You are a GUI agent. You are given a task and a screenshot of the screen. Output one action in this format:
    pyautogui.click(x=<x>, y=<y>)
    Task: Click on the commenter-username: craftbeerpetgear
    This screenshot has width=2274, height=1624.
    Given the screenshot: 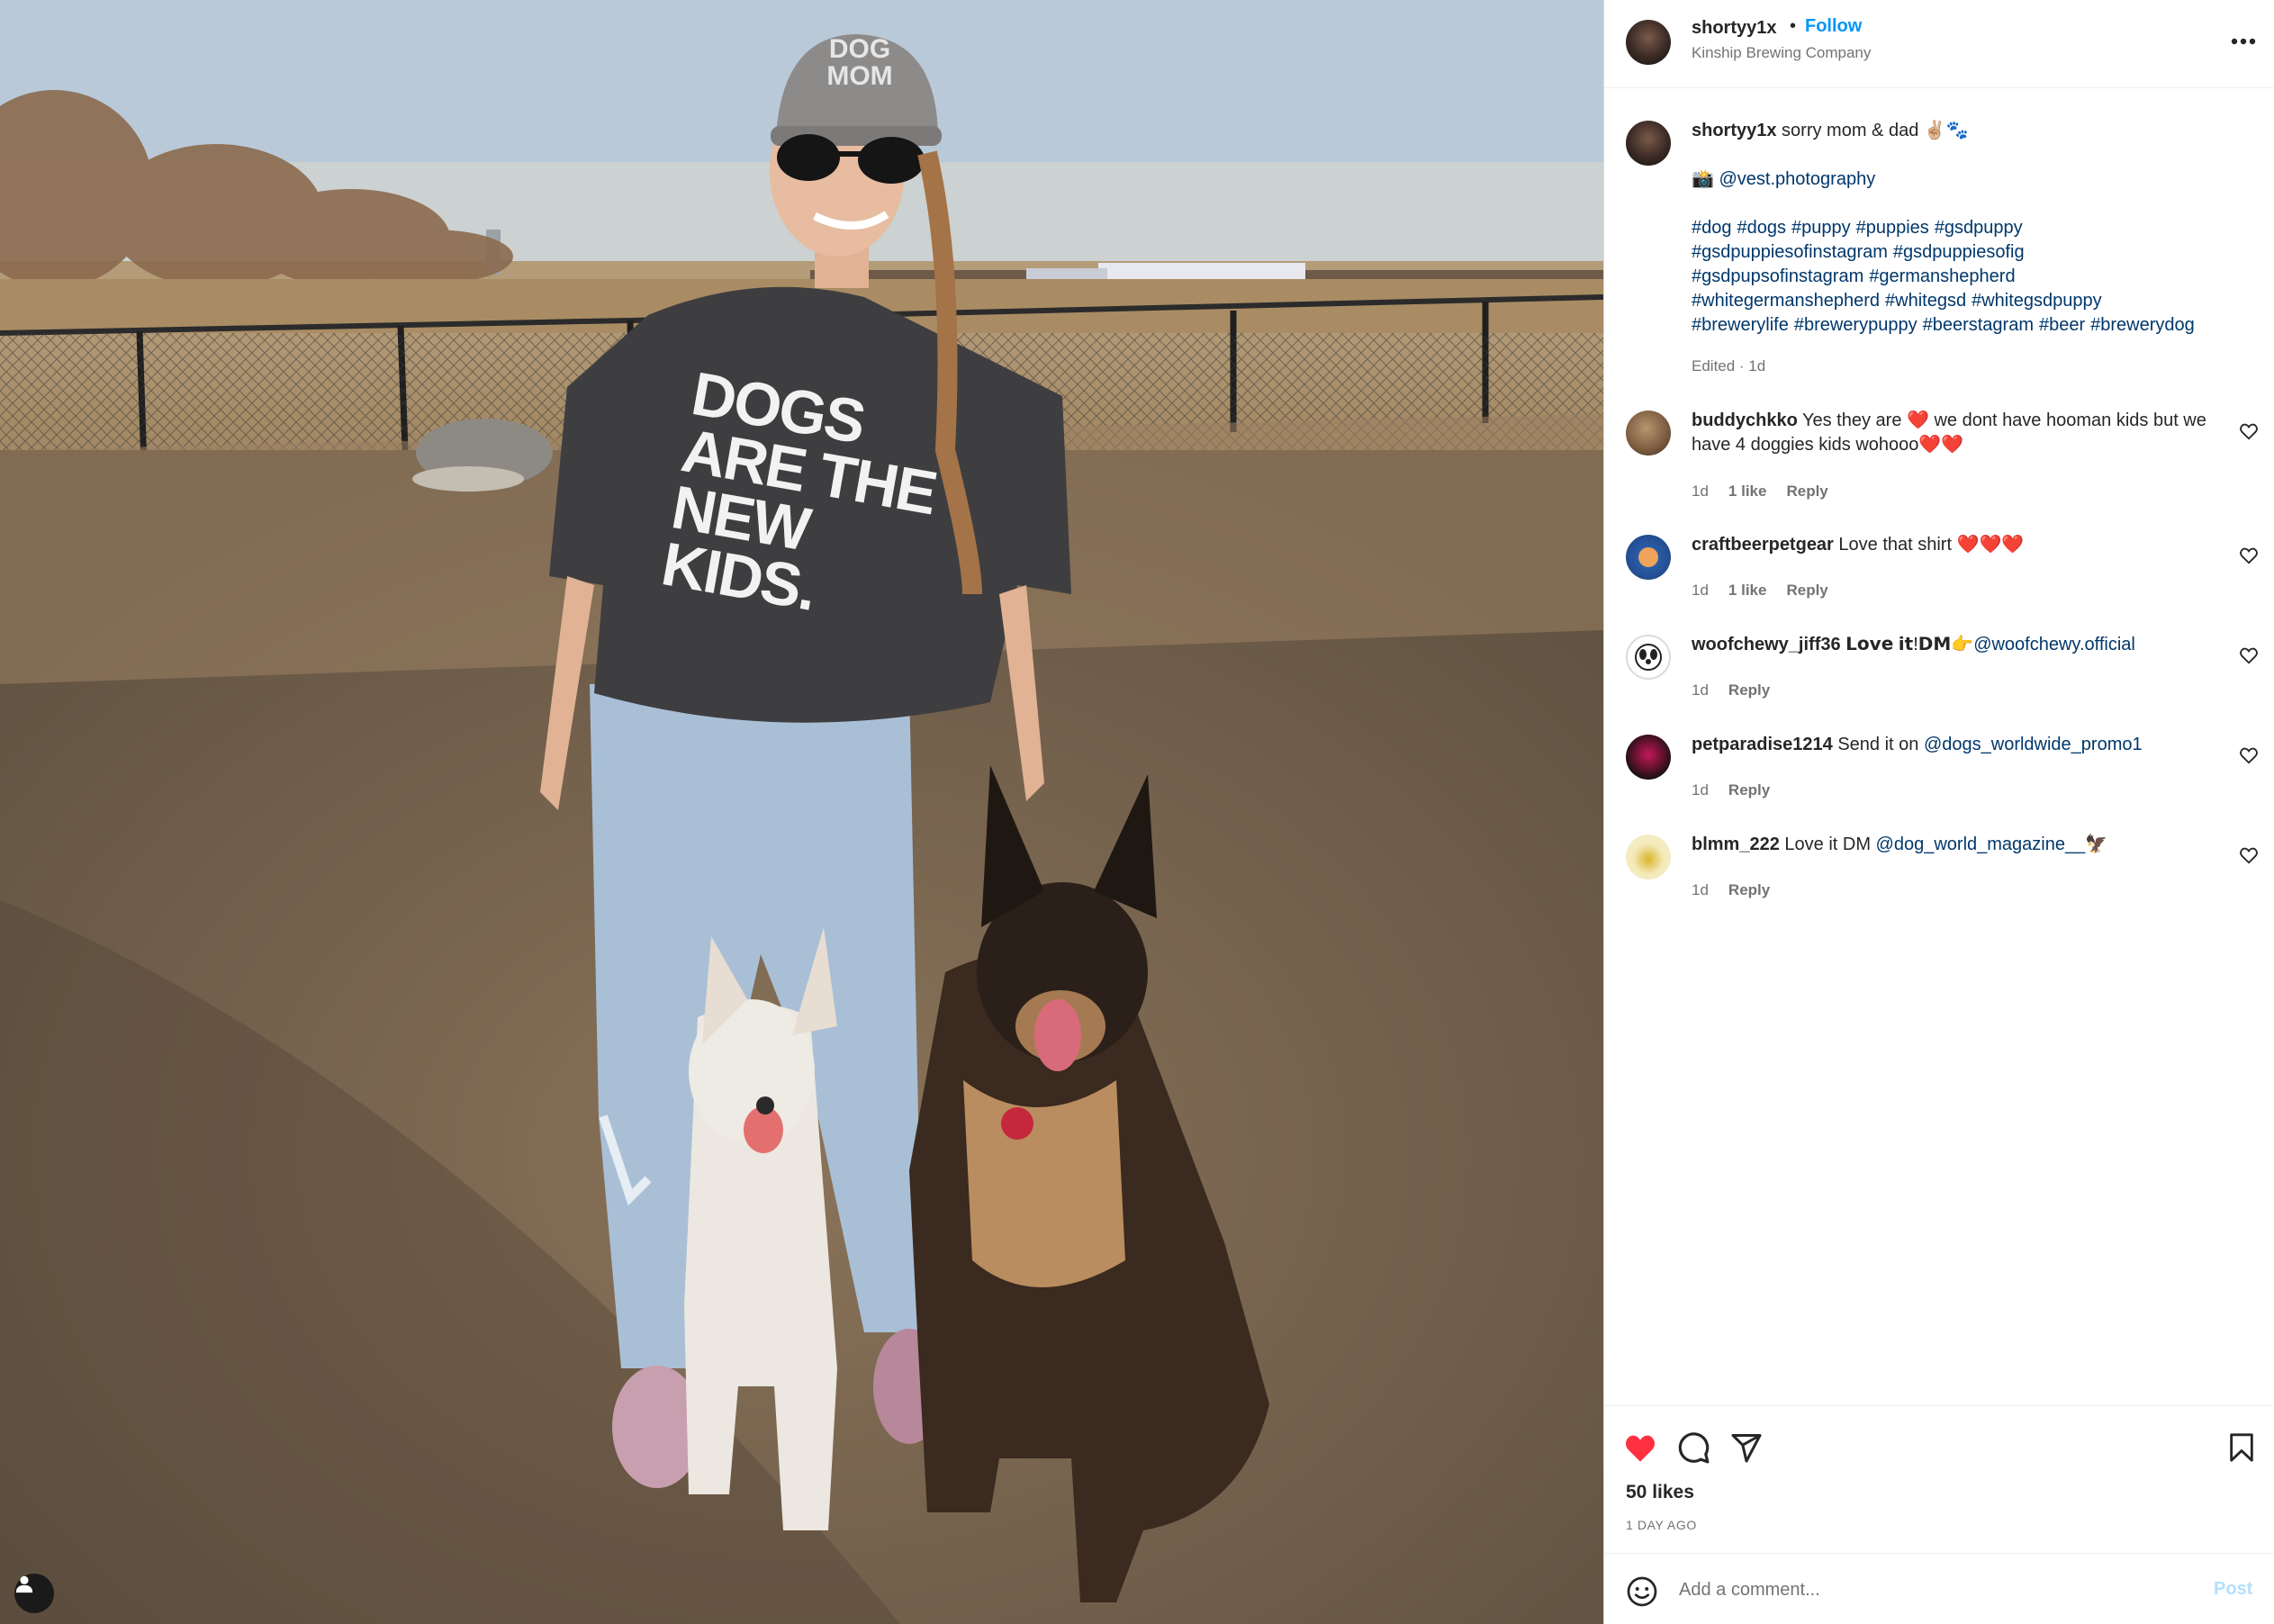 What is the action you would take?
    pyautogui.click(x=1763, y=545)
    